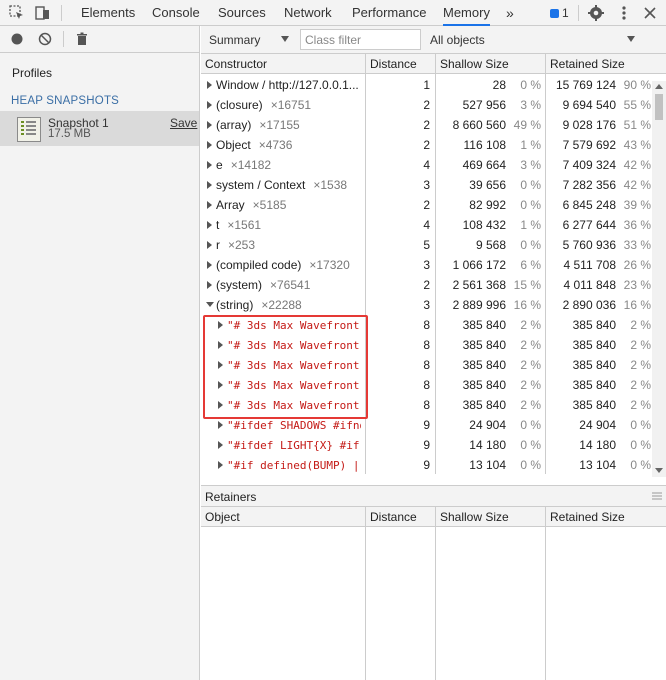 The height and width of the screenshot is (680, 666). Describe the element at coordinates (288, 185) in the screenshot. I see `constructor-name: system / Context ×1538` at that location.